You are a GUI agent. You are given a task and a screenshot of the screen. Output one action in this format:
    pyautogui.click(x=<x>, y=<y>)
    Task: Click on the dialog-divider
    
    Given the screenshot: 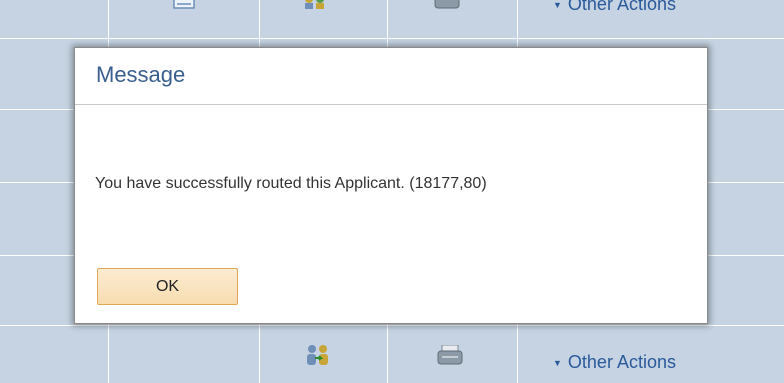 What is the action you would take?
    pyautogui.click(x=391, y=104)
    